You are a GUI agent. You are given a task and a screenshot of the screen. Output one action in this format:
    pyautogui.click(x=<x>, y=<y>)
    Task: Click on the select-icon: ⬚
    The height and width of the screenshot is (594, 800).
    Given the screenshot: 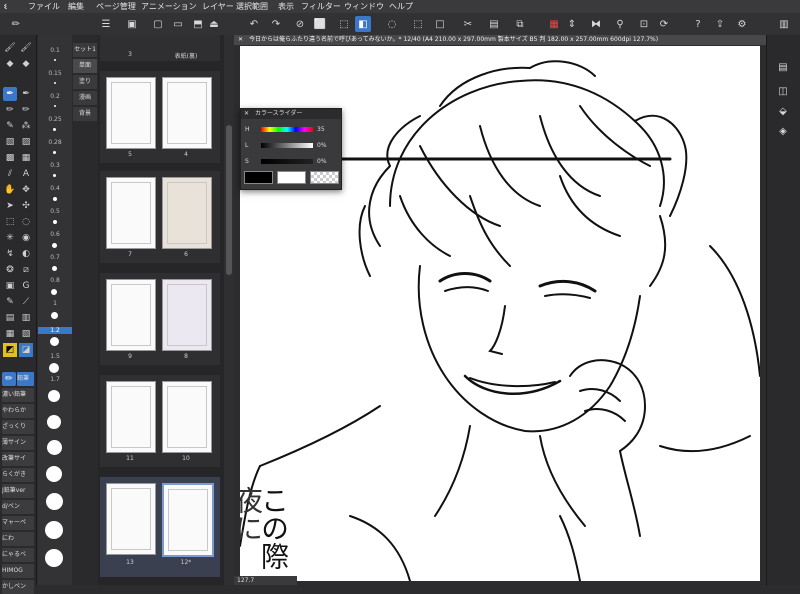 What is the action you would take?
    pyautogui.click(x=10, y=222)
    